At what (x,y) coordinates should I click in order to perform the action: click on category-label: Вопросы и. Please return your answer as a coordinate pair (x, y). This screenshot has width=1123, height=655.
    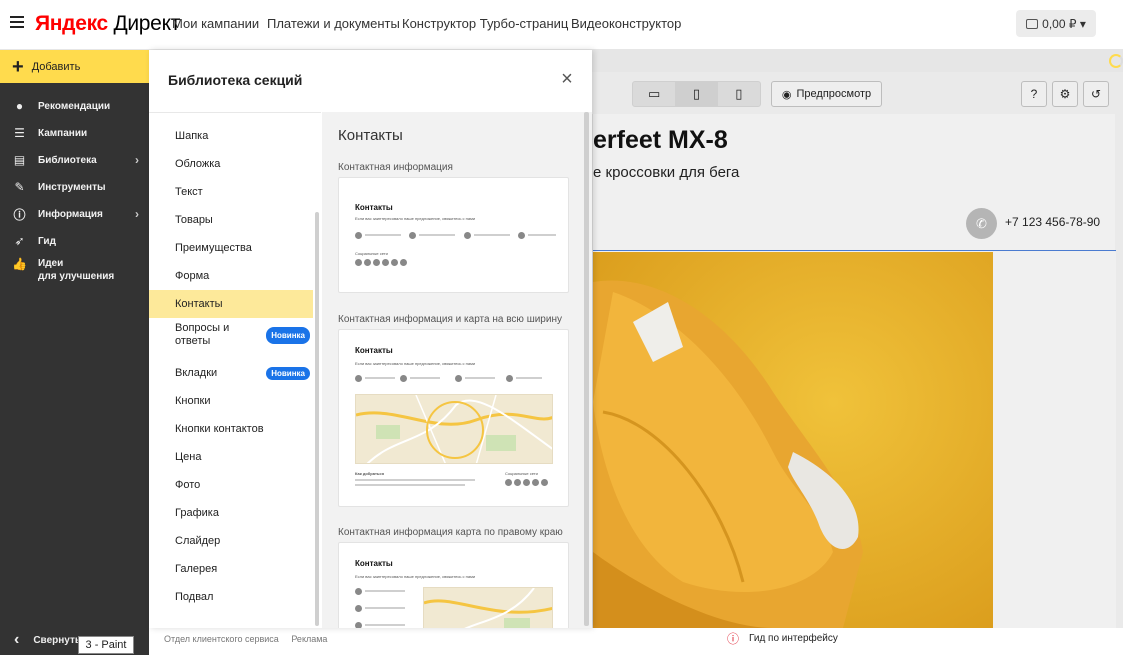
    Looking at the image, I should click on (202, 328).